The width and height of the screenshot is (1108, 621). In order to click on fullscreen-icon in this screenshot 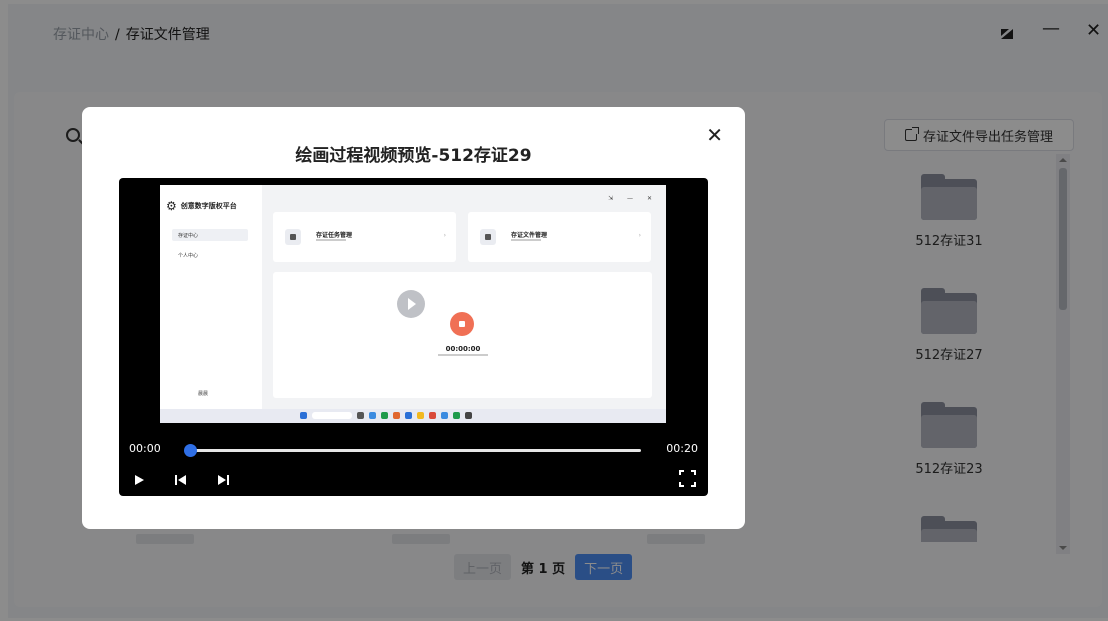, I will do `click(687, 478)`.